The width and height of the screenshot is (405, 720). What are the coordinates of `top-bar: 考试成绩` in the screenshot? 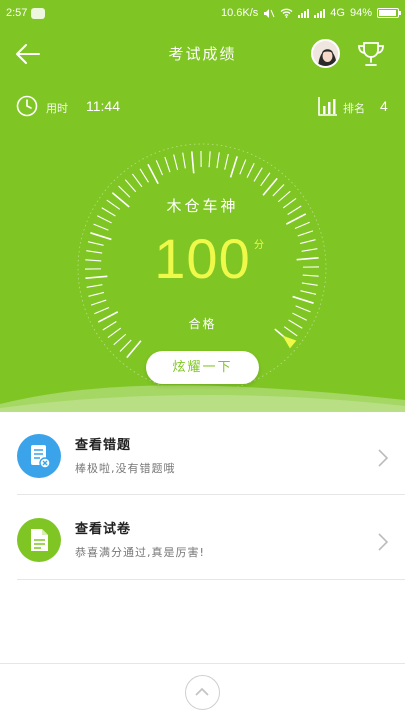 It's located at (202, 54).